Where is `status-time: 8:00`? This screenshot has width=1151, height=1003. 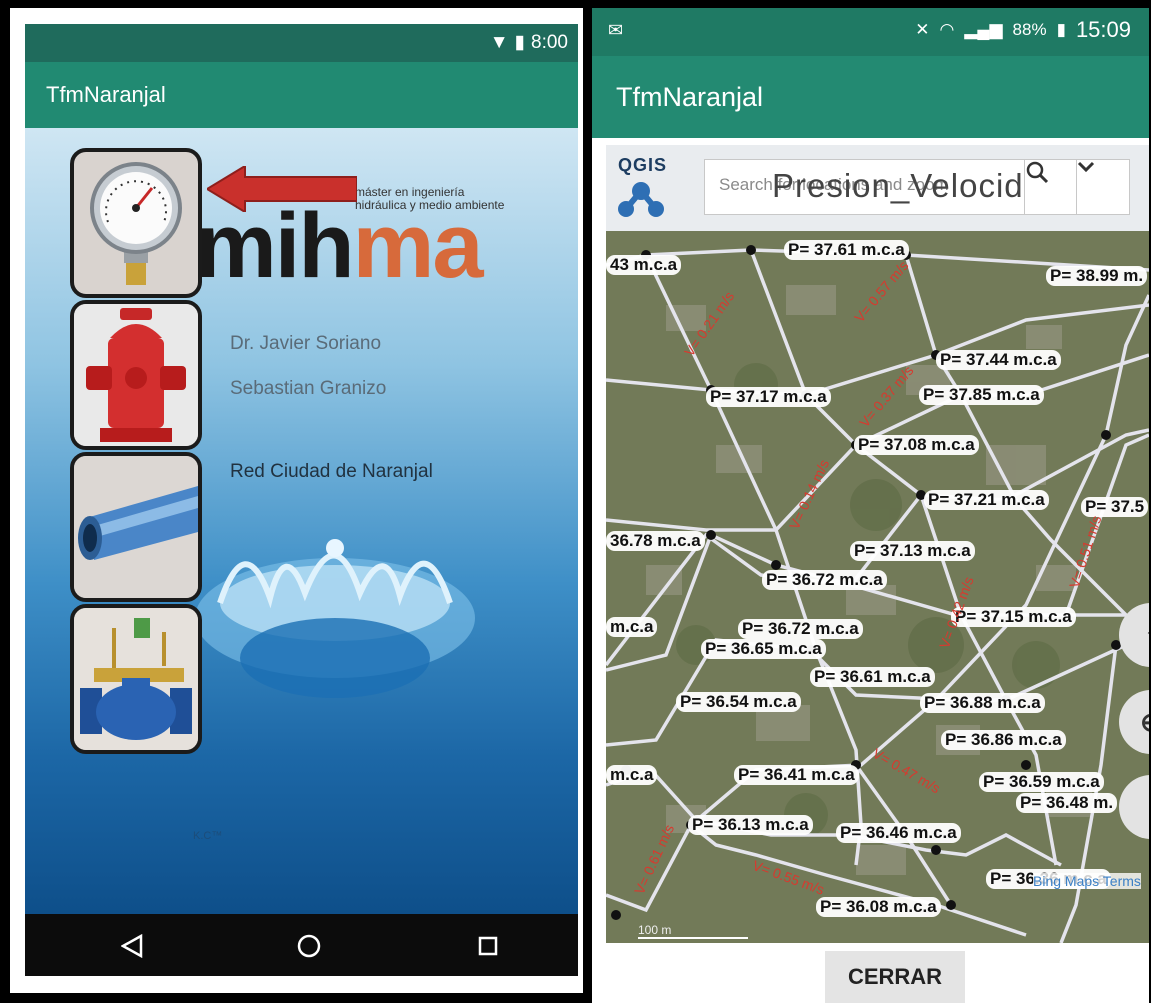 status-time: 8:00 is located at coordinates (549, 42).